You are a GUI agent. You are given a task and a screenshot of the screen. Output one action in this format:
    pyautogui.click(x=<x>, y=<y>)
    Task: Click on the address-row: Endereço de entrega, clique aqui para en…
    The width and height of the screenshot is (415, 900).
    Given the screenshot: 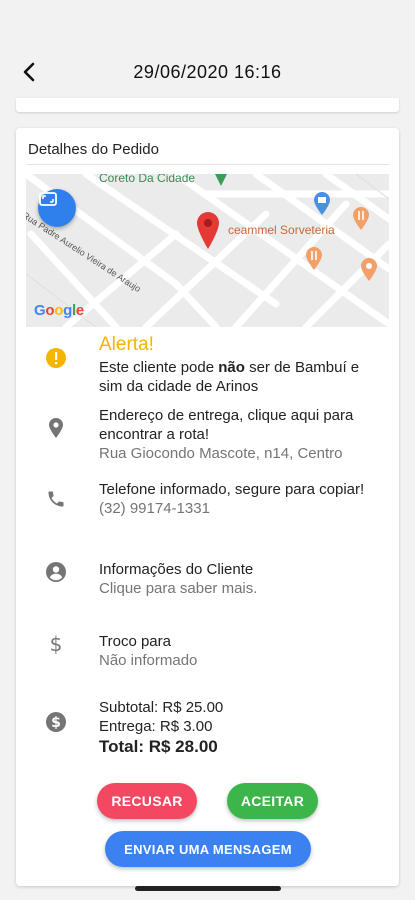 What is the action you would take?
    pyautogui.click(x=207, y=436)
    